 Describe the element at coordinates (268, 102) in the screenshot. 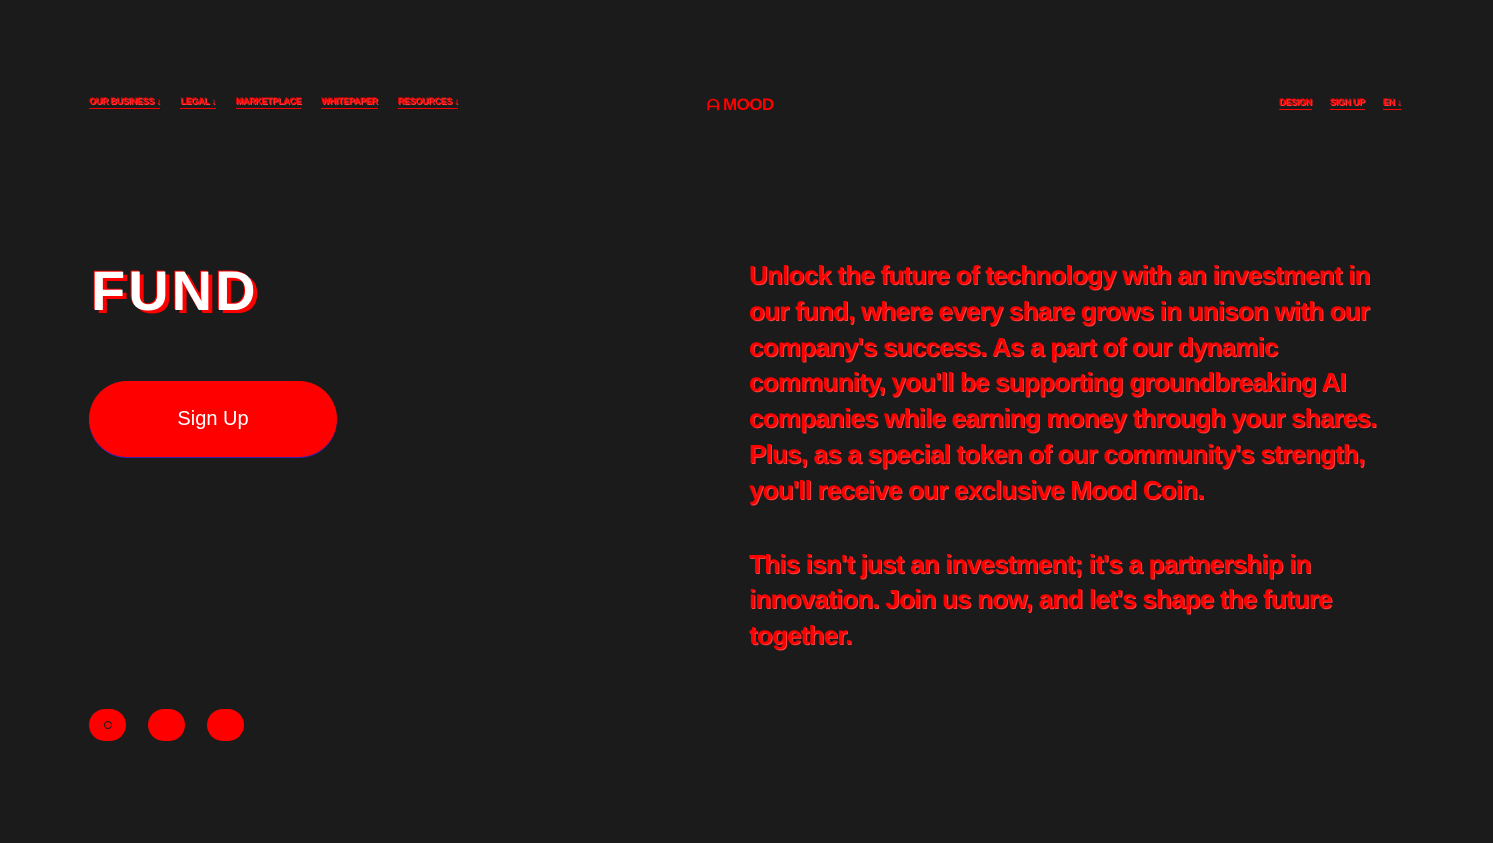

I see `nav-link-marketplace: MARKETPLACE` at that location.